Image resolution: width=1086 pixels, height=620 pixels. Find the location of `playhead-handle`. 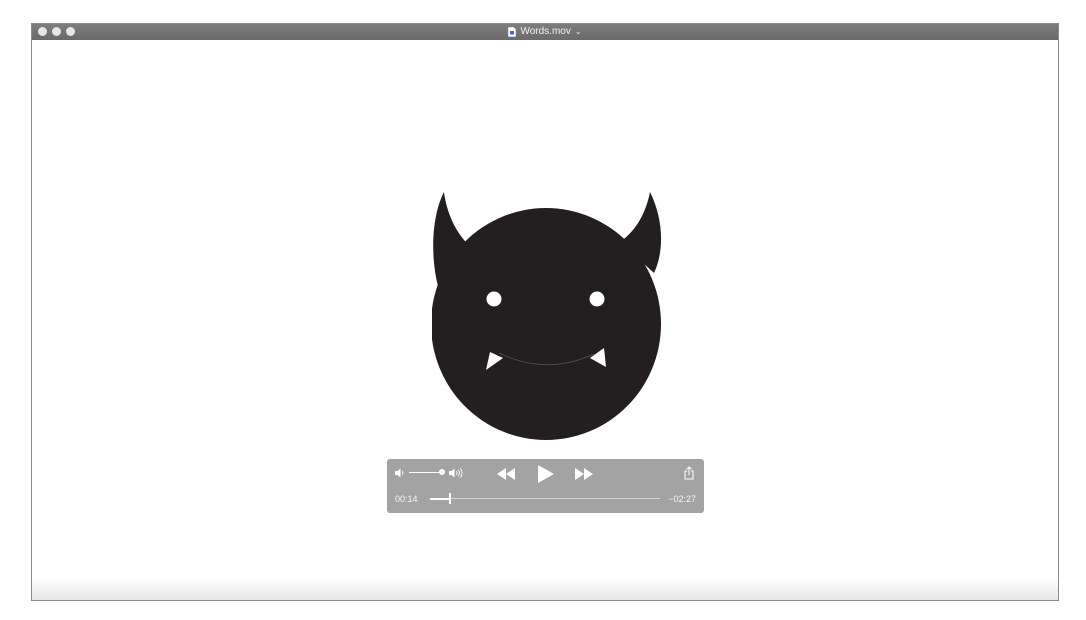

playhead-handle is located at coordinates (450, 498).